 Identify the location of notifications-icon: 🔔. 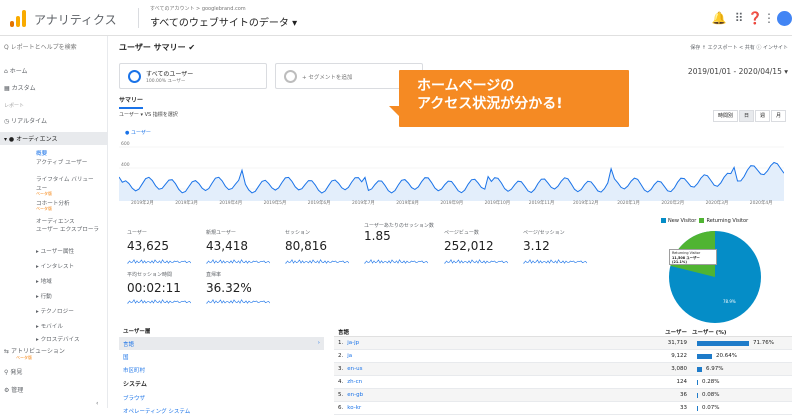
(719, 18).